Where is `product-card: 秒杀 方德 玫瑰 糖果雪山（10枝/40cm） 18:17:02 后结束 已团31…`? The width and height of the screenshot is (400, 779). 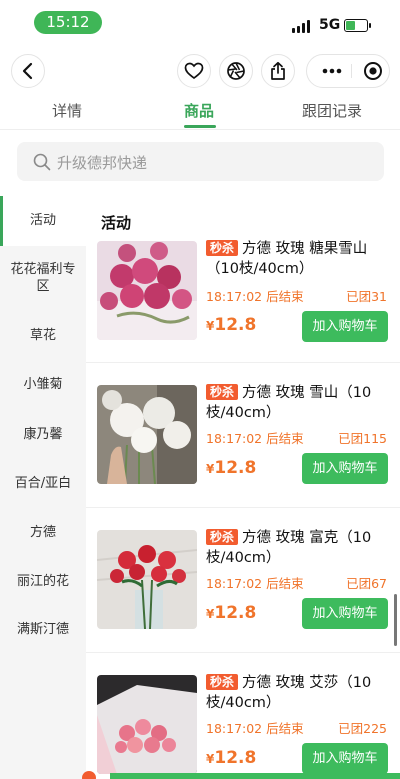 product-card: 秒杀 方德 玫瑰 糖果雪山（10枝/40cm） 18:17:02 后结束 已团31… is located at coordinates (243, 290).